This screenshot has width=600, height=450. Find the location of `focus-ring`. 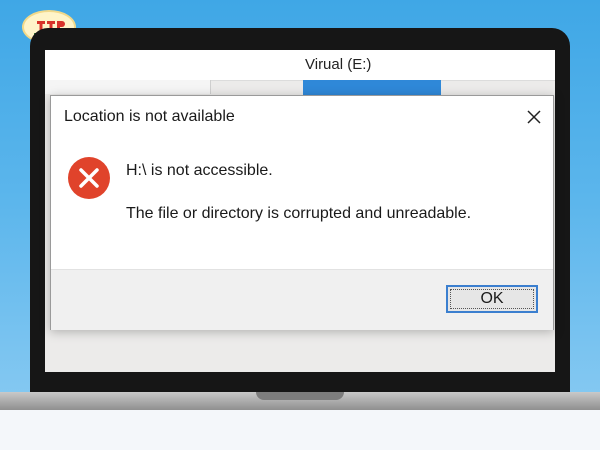

focus-ring is located at coordinates (492, 299).